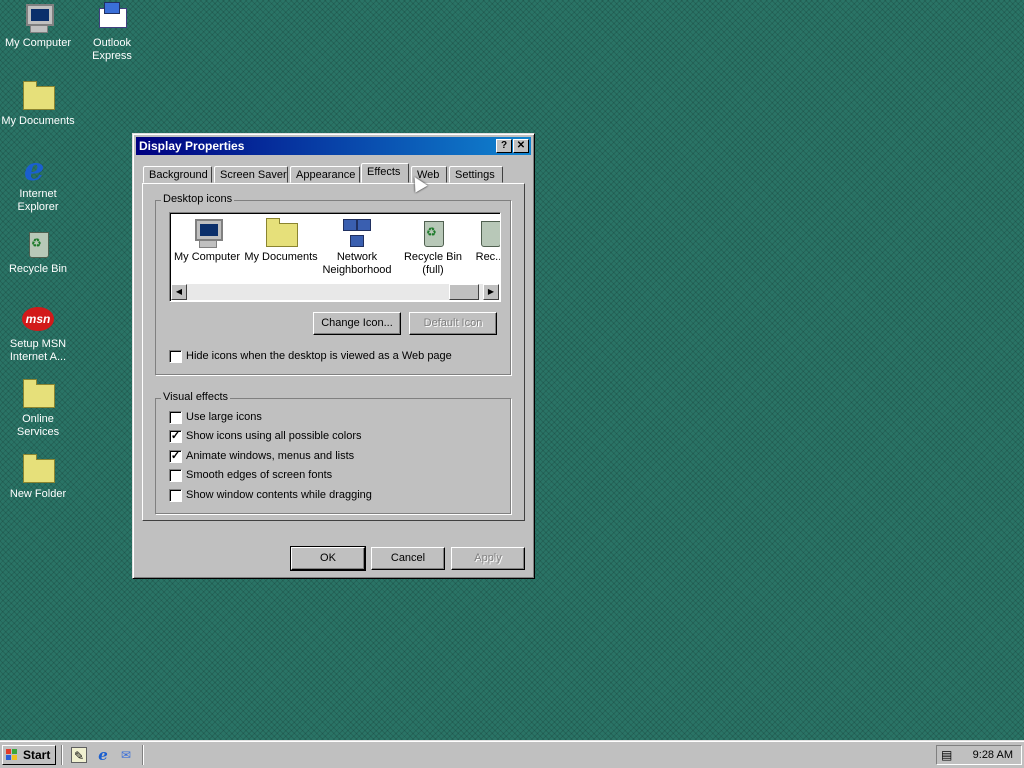  I want to click on scroll-right-arrow-icon: ▶, so click(491, 292).